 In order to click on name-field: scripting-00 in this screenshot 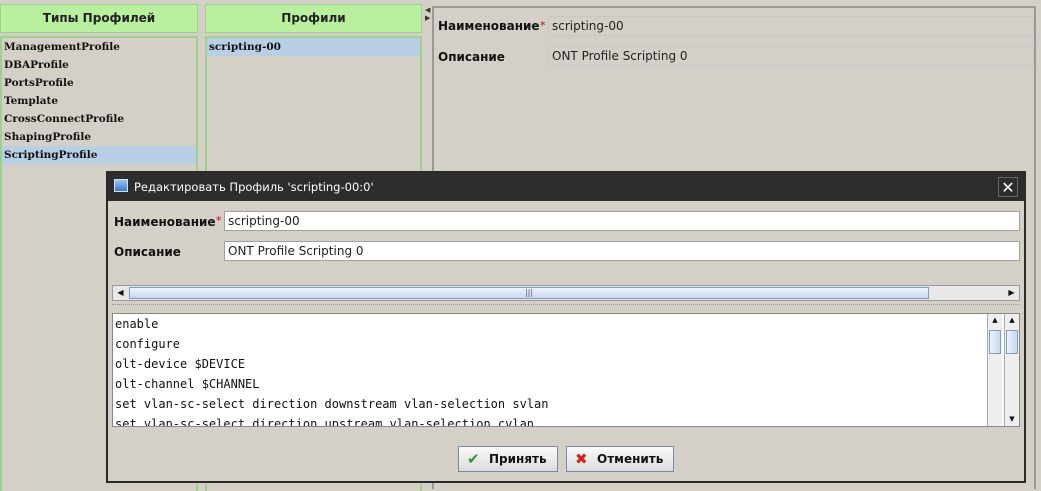, I will do `click(791, 26)`.